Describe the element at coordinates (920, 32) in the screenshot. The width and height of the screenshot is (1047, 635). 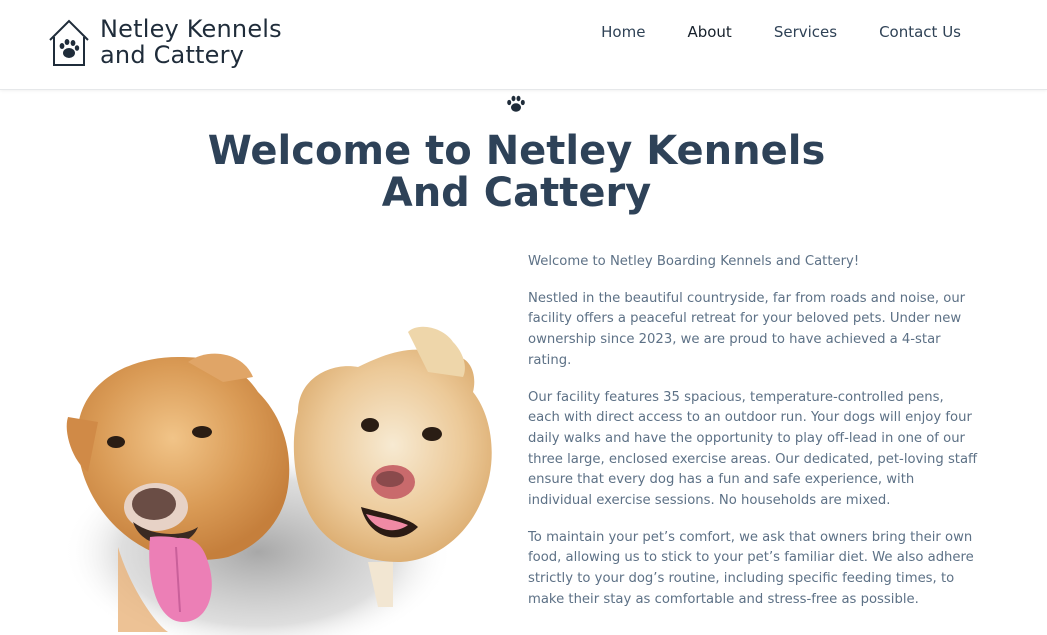
I see `nav-contact-us: Contact Us` at that location.